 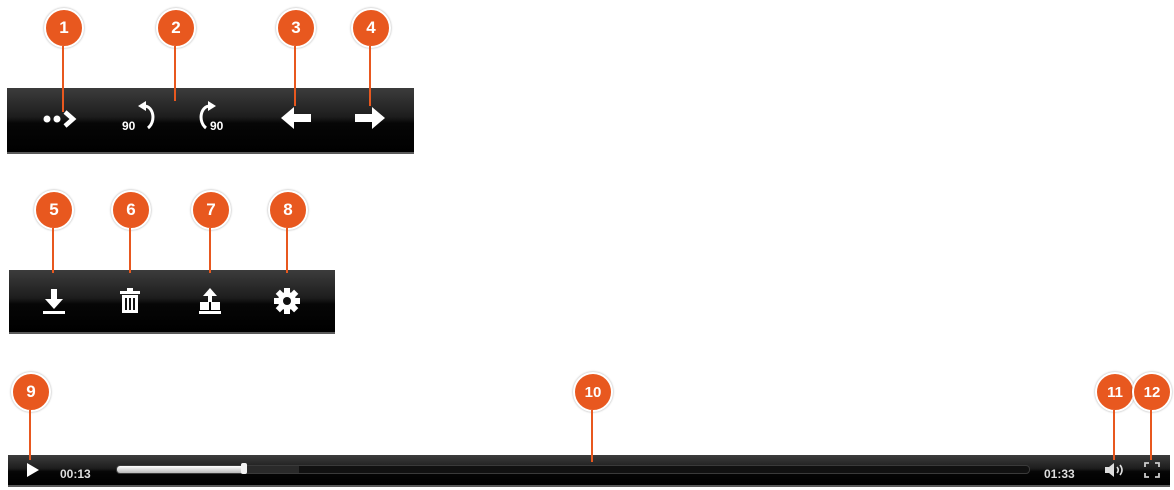 I want to click on gear-icon, so click(x=287, y=301).